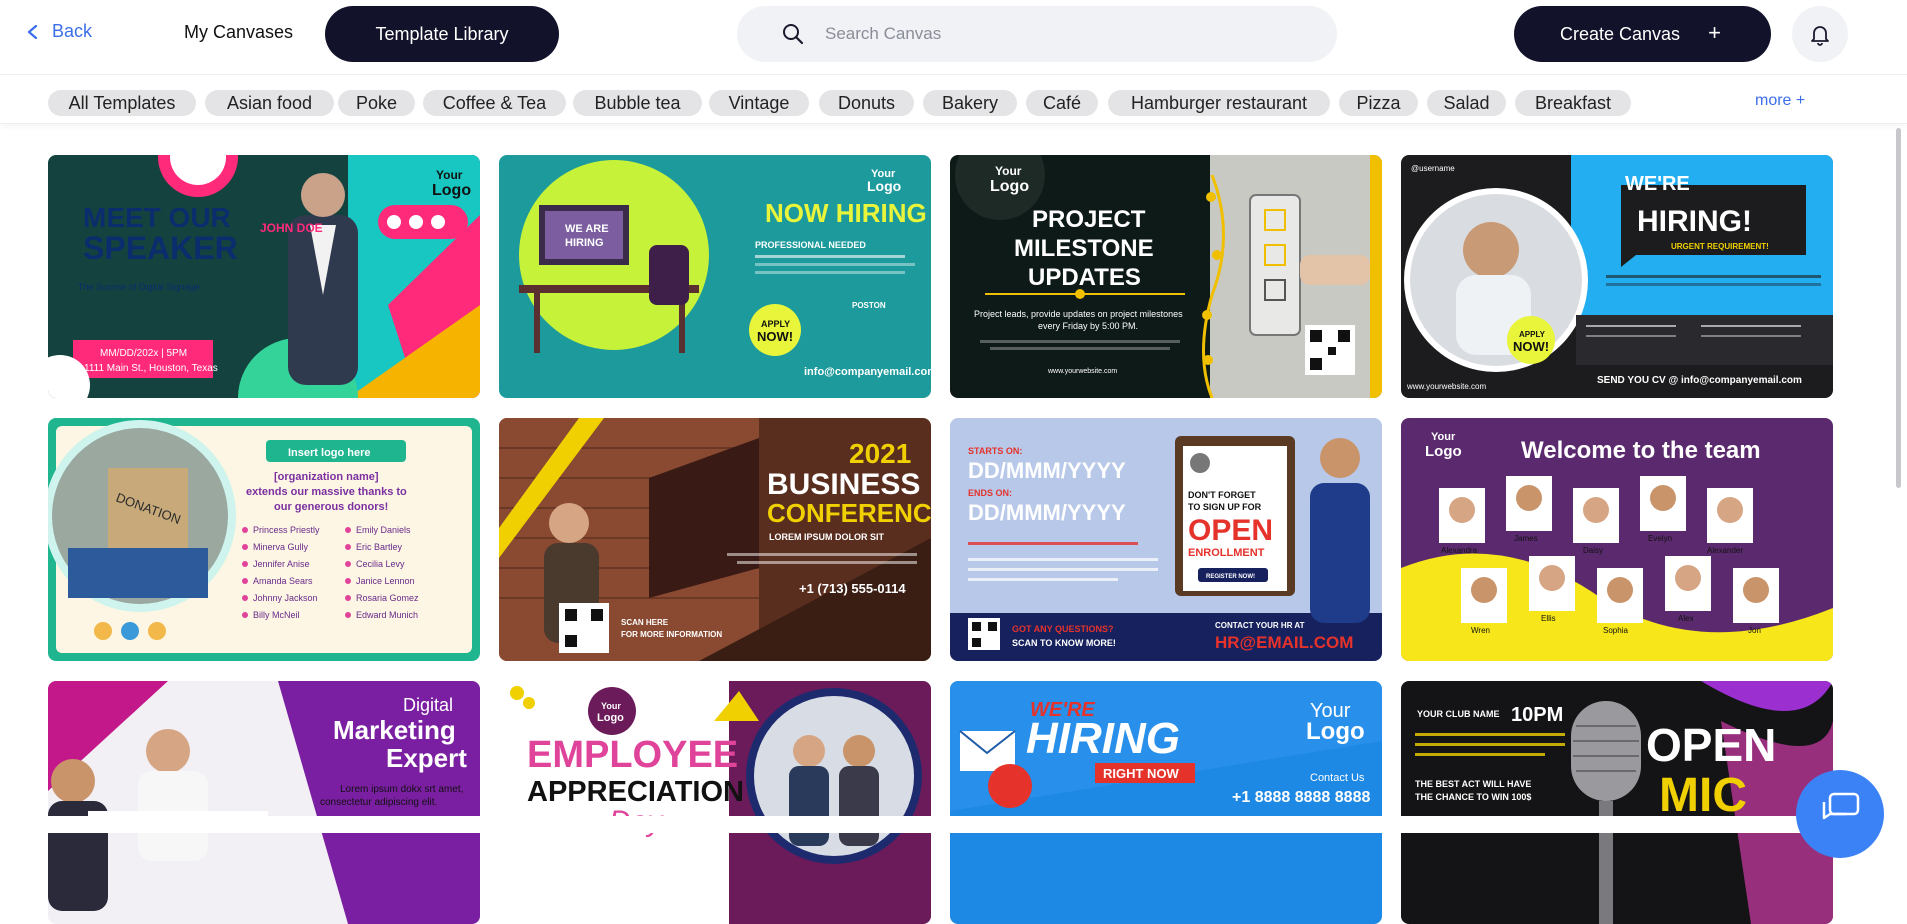 The width and height of the screenshot is (1907, 924). What do you see at coordinates (122, 103) in the screenshot?
I see `filter-chip-all-templates: All Templates` at bounding box center [122, 103].